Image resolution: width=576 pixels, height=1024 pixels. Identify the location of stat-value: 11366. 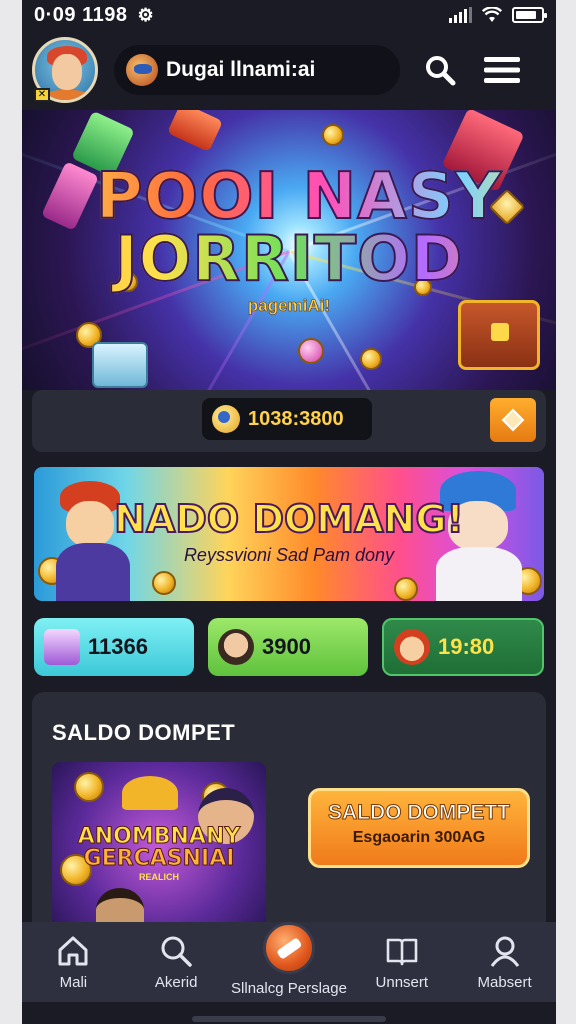
(118, 646).